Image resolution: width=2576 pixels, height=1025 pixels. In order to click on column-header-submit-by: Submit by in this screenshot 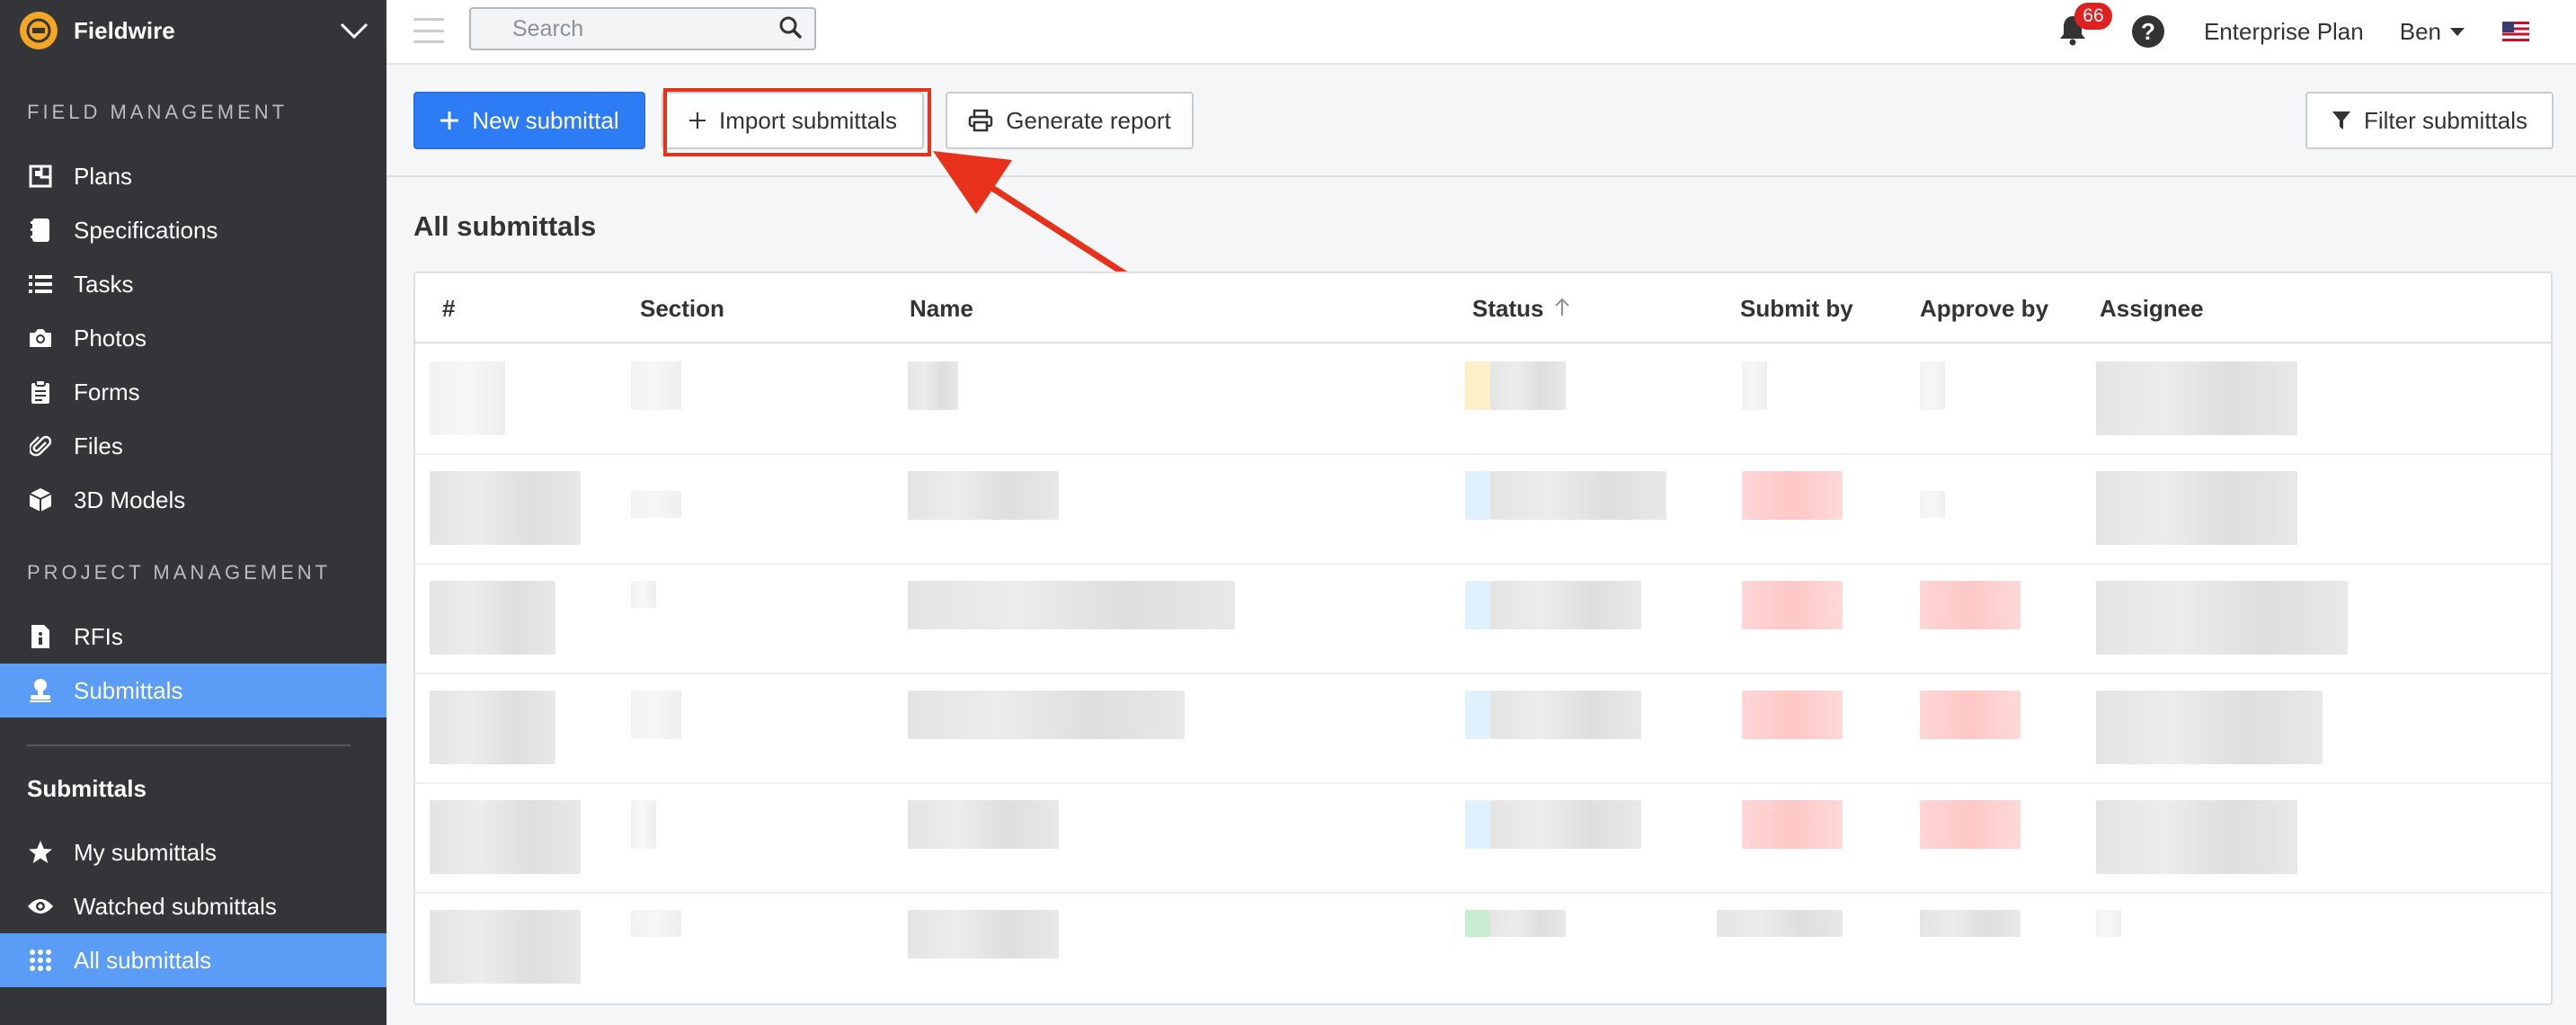, I will do `click(1796, 309)`.